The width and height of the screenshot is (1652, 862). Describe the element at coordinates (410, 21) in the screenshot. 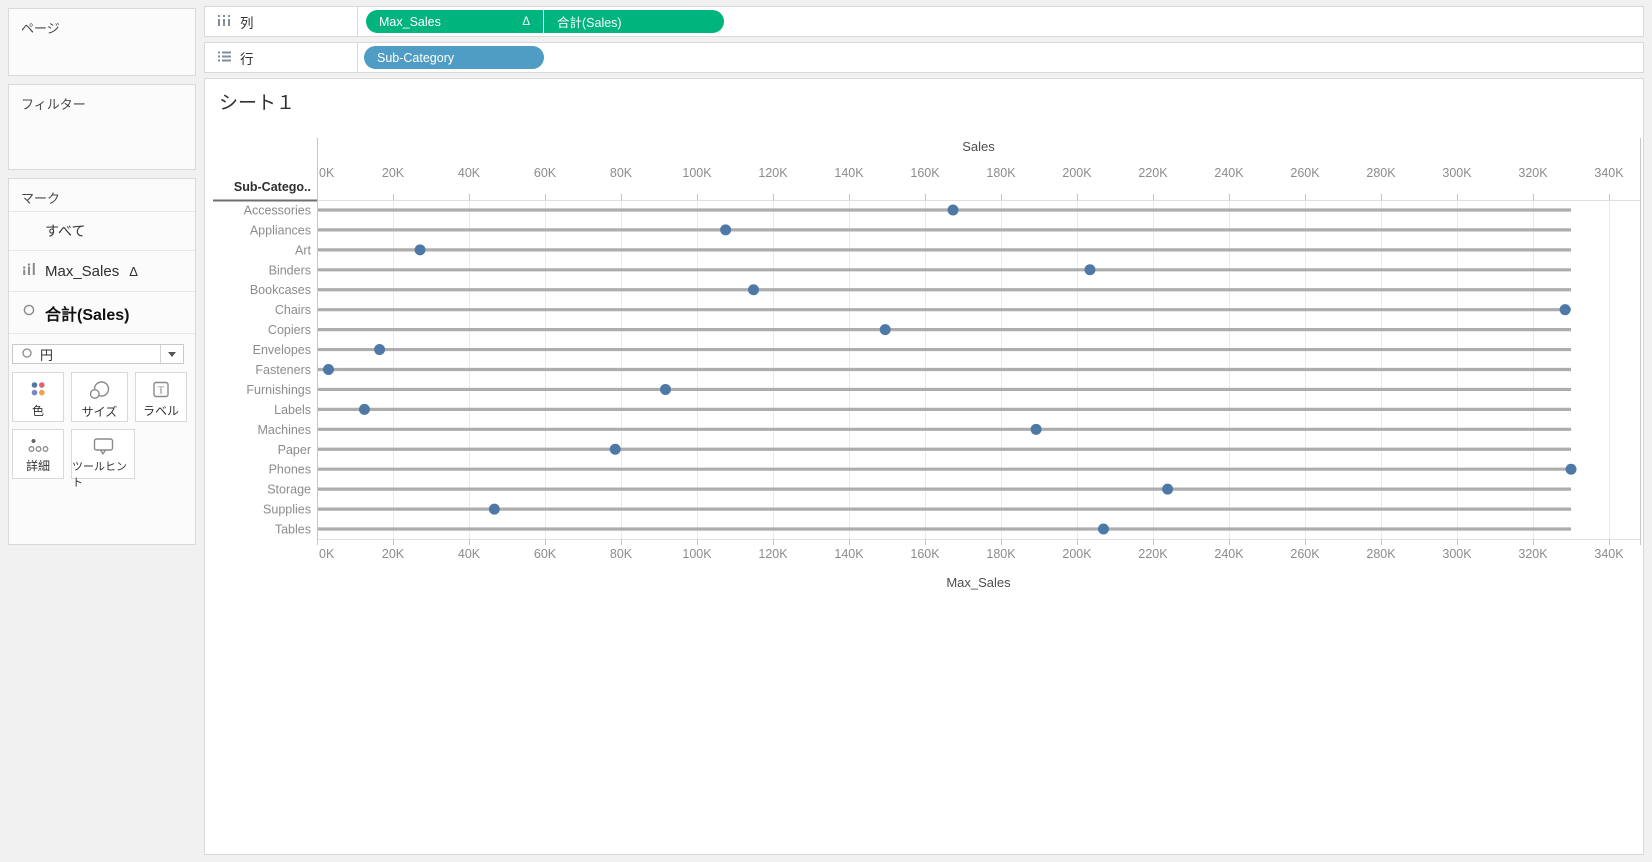

I see `pill-label: Max_Sales` at that location.